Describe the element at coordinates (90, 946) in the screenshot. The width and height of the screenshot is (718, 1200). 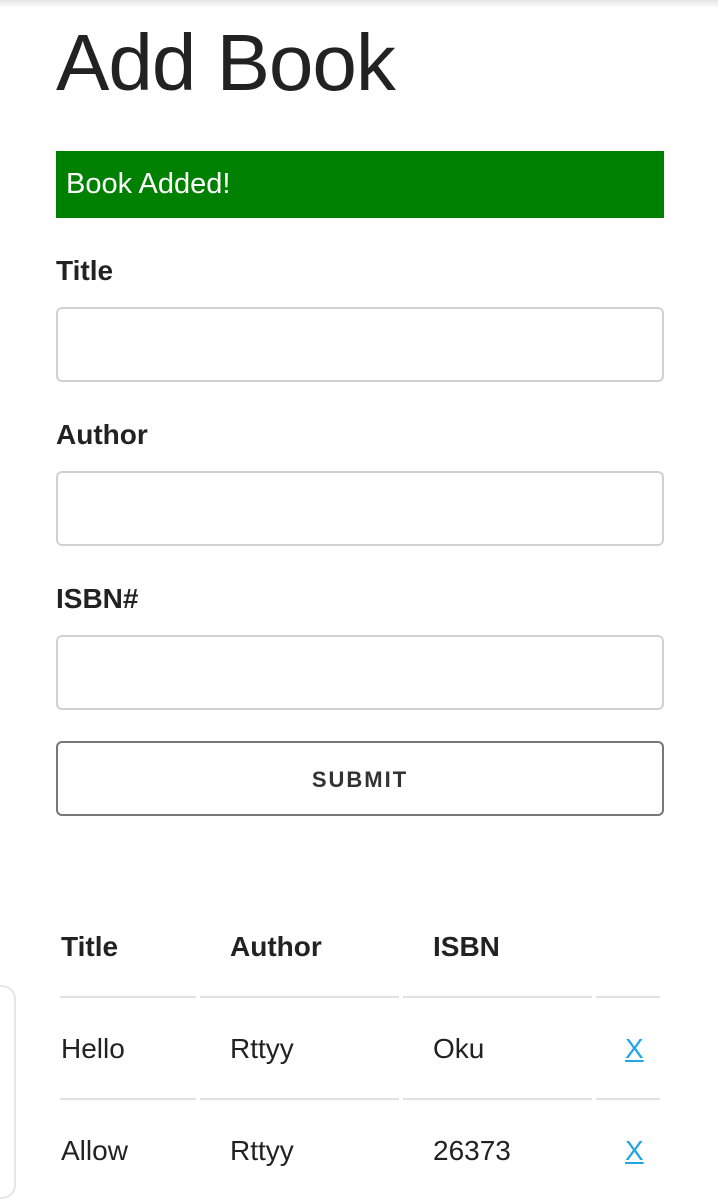
I see `table-header-title: Title` at that location.